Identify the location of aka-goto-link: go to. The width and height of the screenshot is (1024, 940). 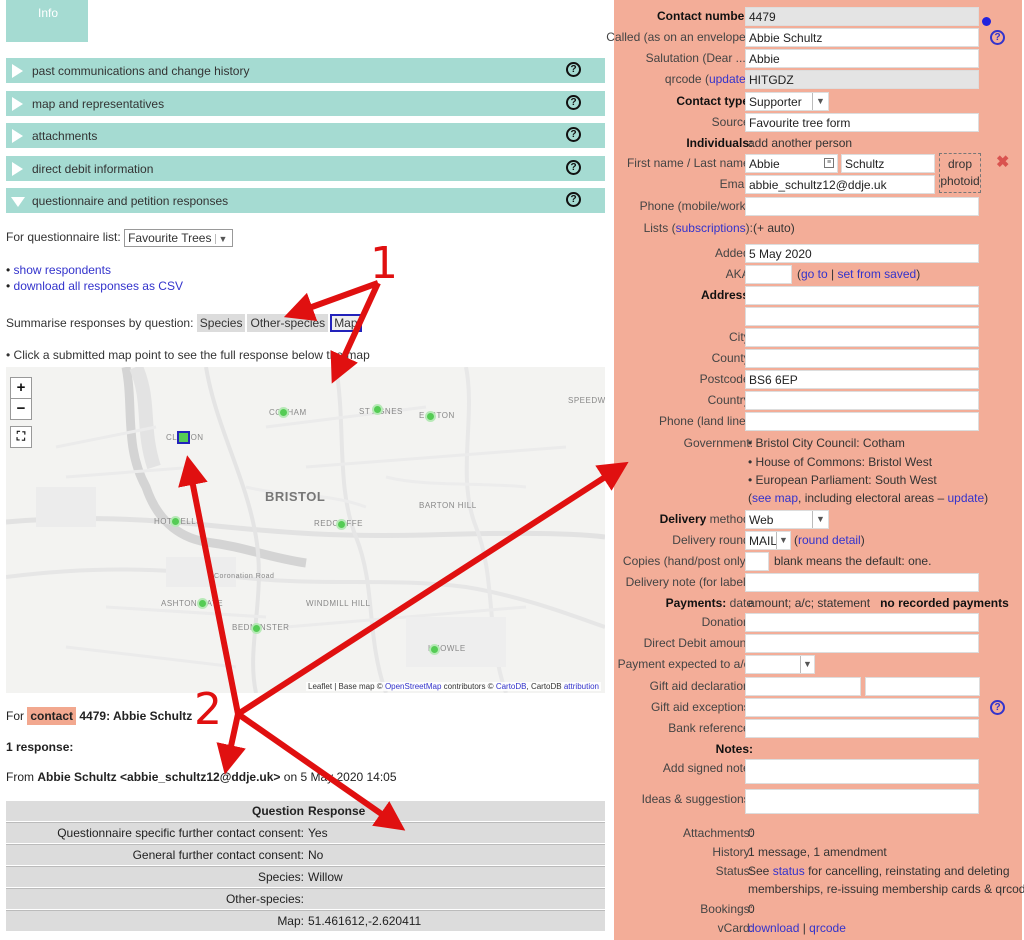
(814, 274).